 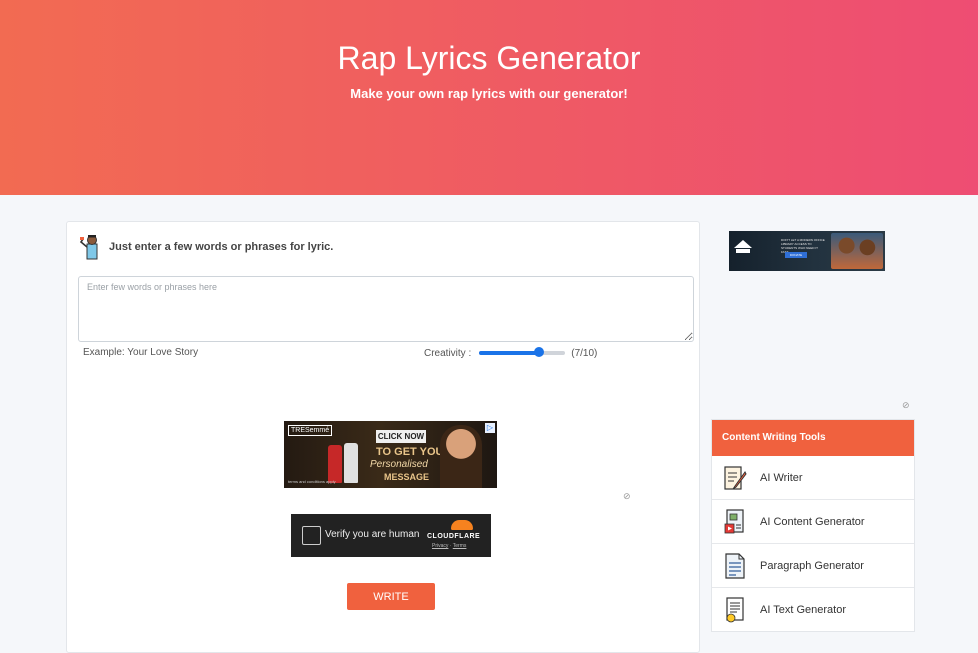 What do you see at coordinates (454, 536) in the screenshot?
I see `cloudflare-brand: CLOUDFLARE` at bounding box center [454, 536].